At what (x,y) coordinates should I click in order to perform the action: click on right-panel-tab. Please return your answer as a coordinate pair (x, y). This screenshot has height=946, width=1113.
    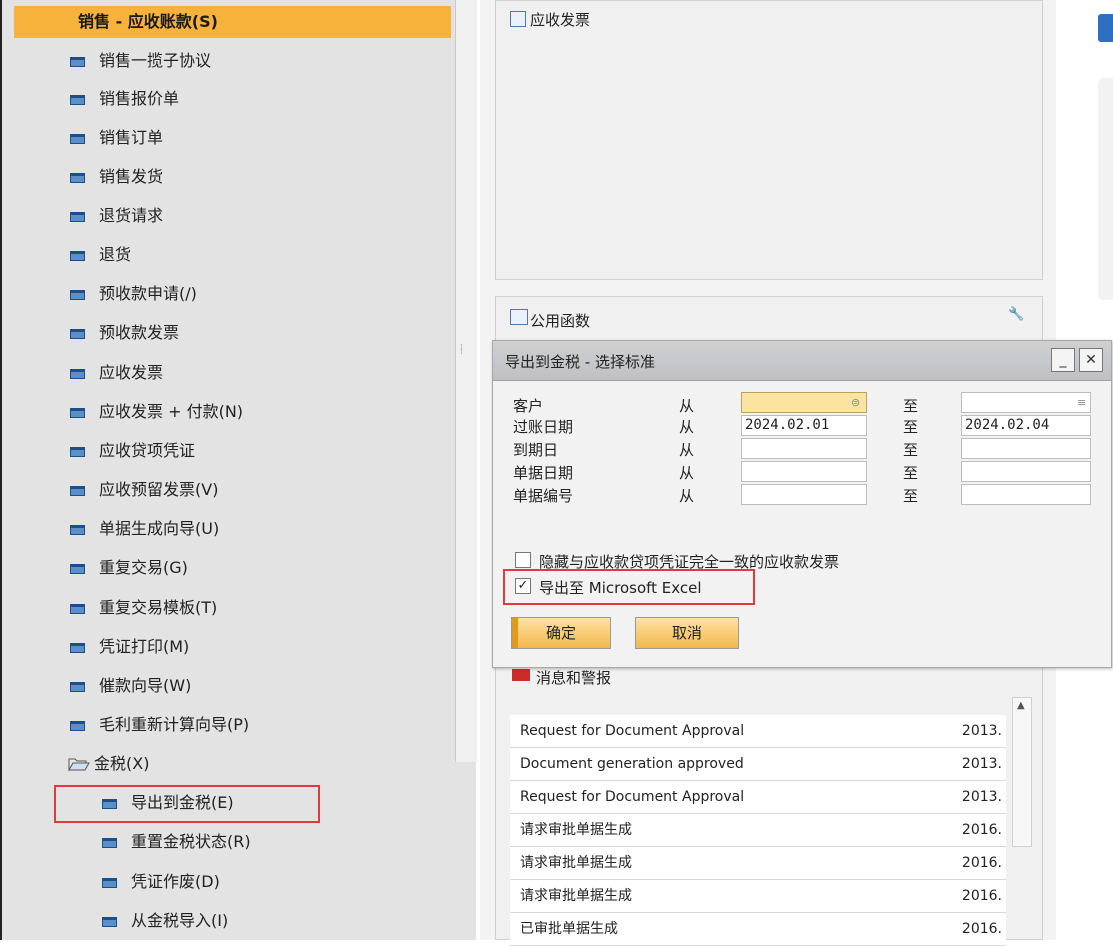
    Looking at the image, I should click on (1105, 28).